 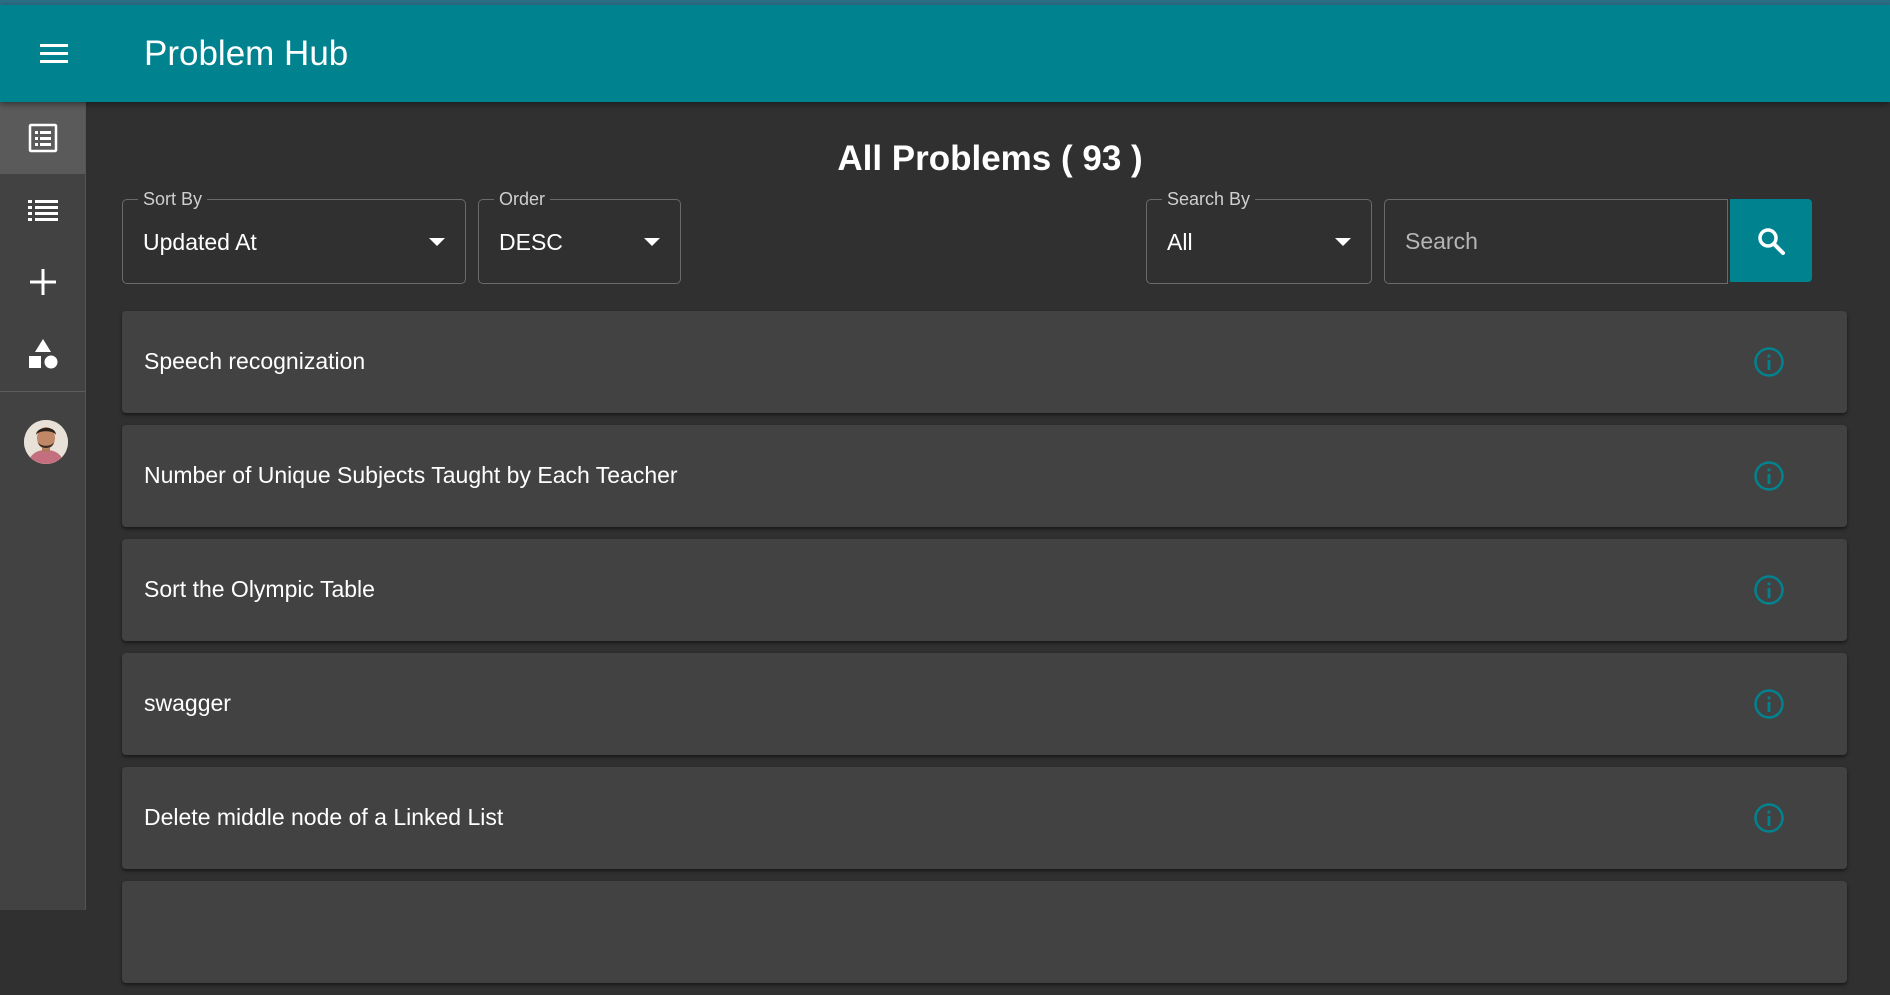 I want to click on sidebar-item-categories, so click(x=42, y=354).